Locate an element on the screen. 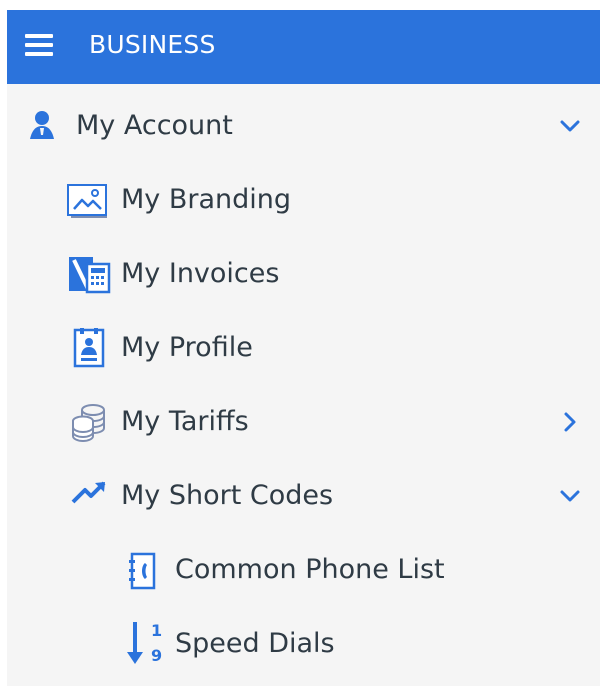 This screenshot has width=600, height=686. sidebar-item-common-phone-list: Common Phone List is located at coordinates (303, 570).